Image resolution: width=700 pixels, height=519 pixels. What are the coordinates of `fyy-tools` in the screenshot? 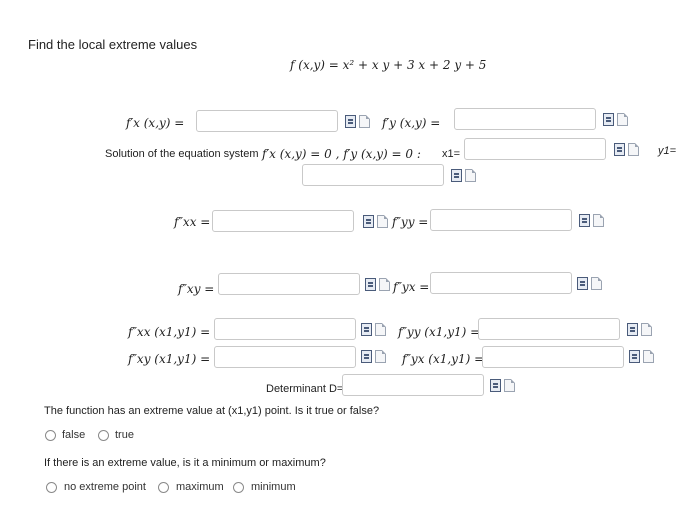 It's located at (591, 220).